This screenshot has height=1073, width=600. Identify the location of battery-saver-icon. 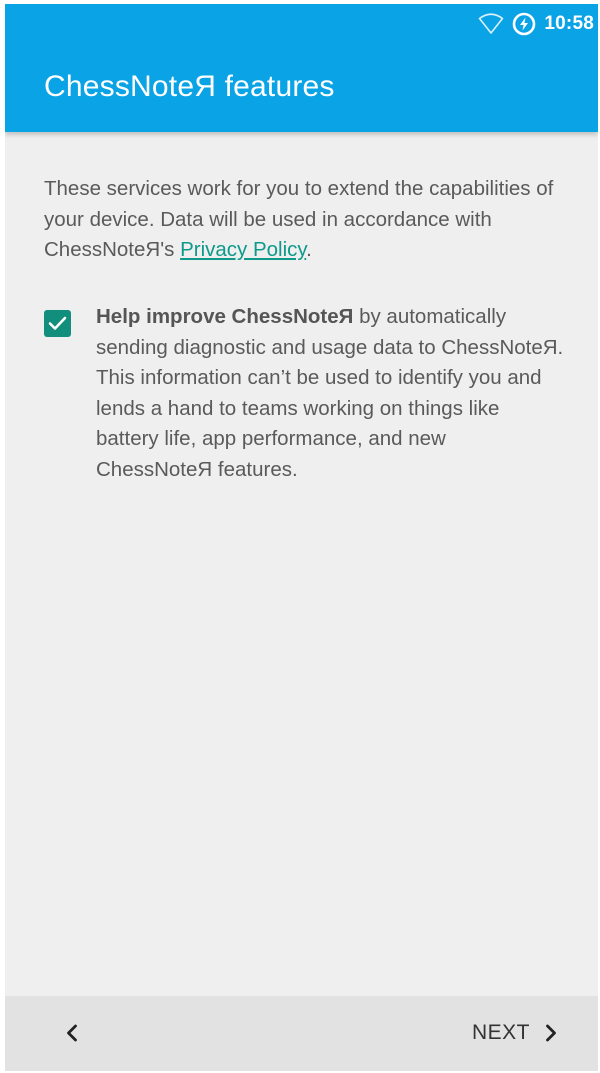
(524, 24).